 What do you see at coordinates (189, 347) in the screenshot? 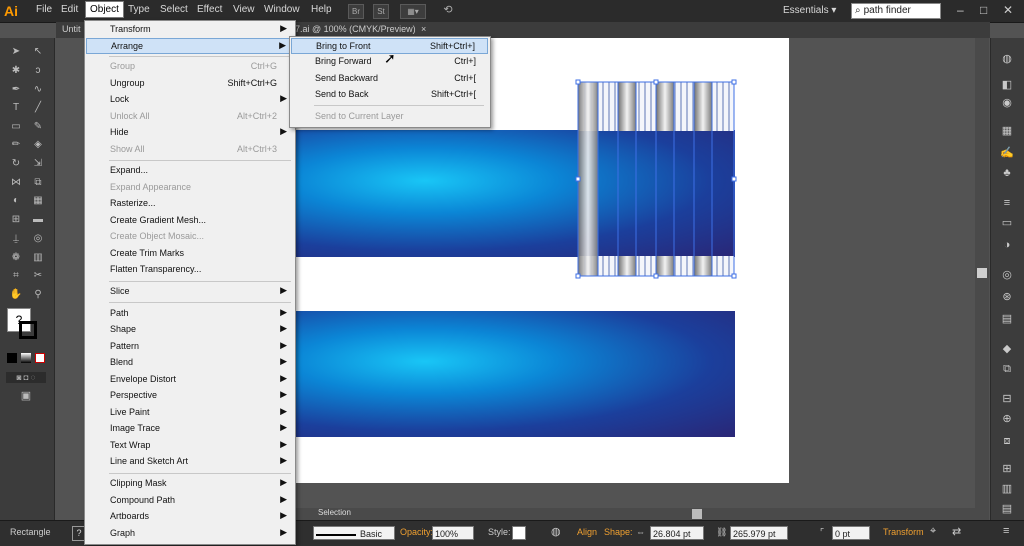
I see `menu-item-pattern: Pattern ▶` at bounding box center [189, 347].